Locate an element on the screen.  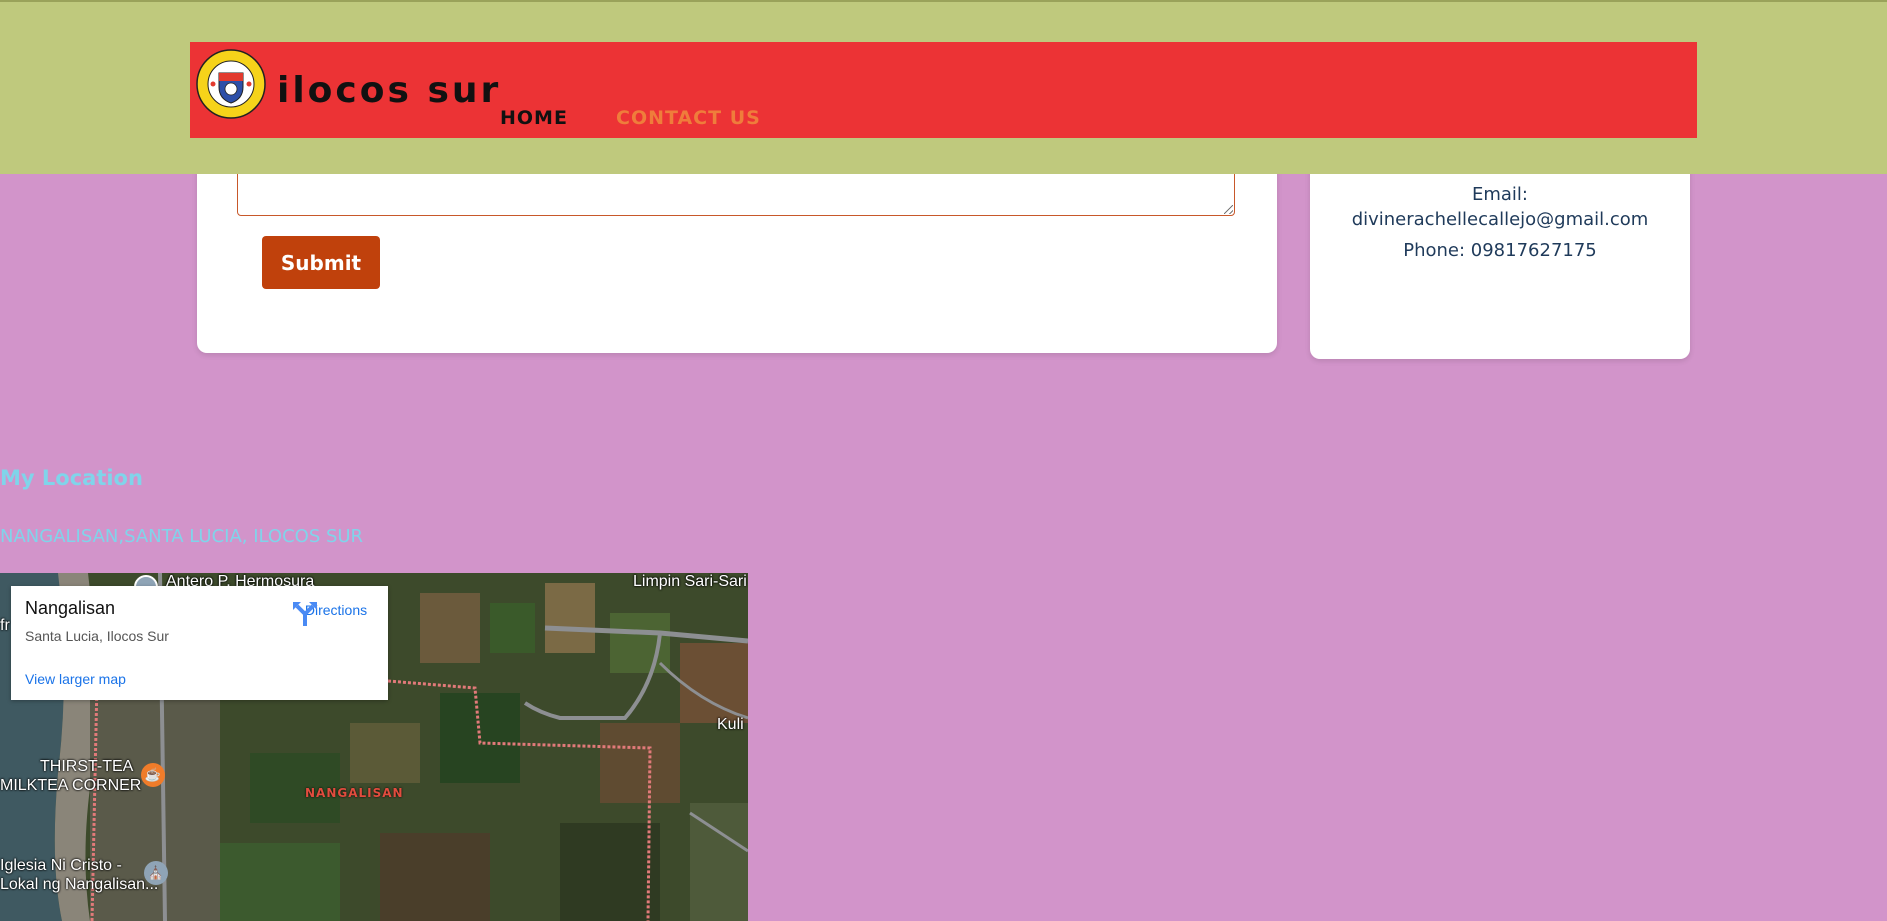
textarea-resize-grip is located at coordinates (1228, 209).